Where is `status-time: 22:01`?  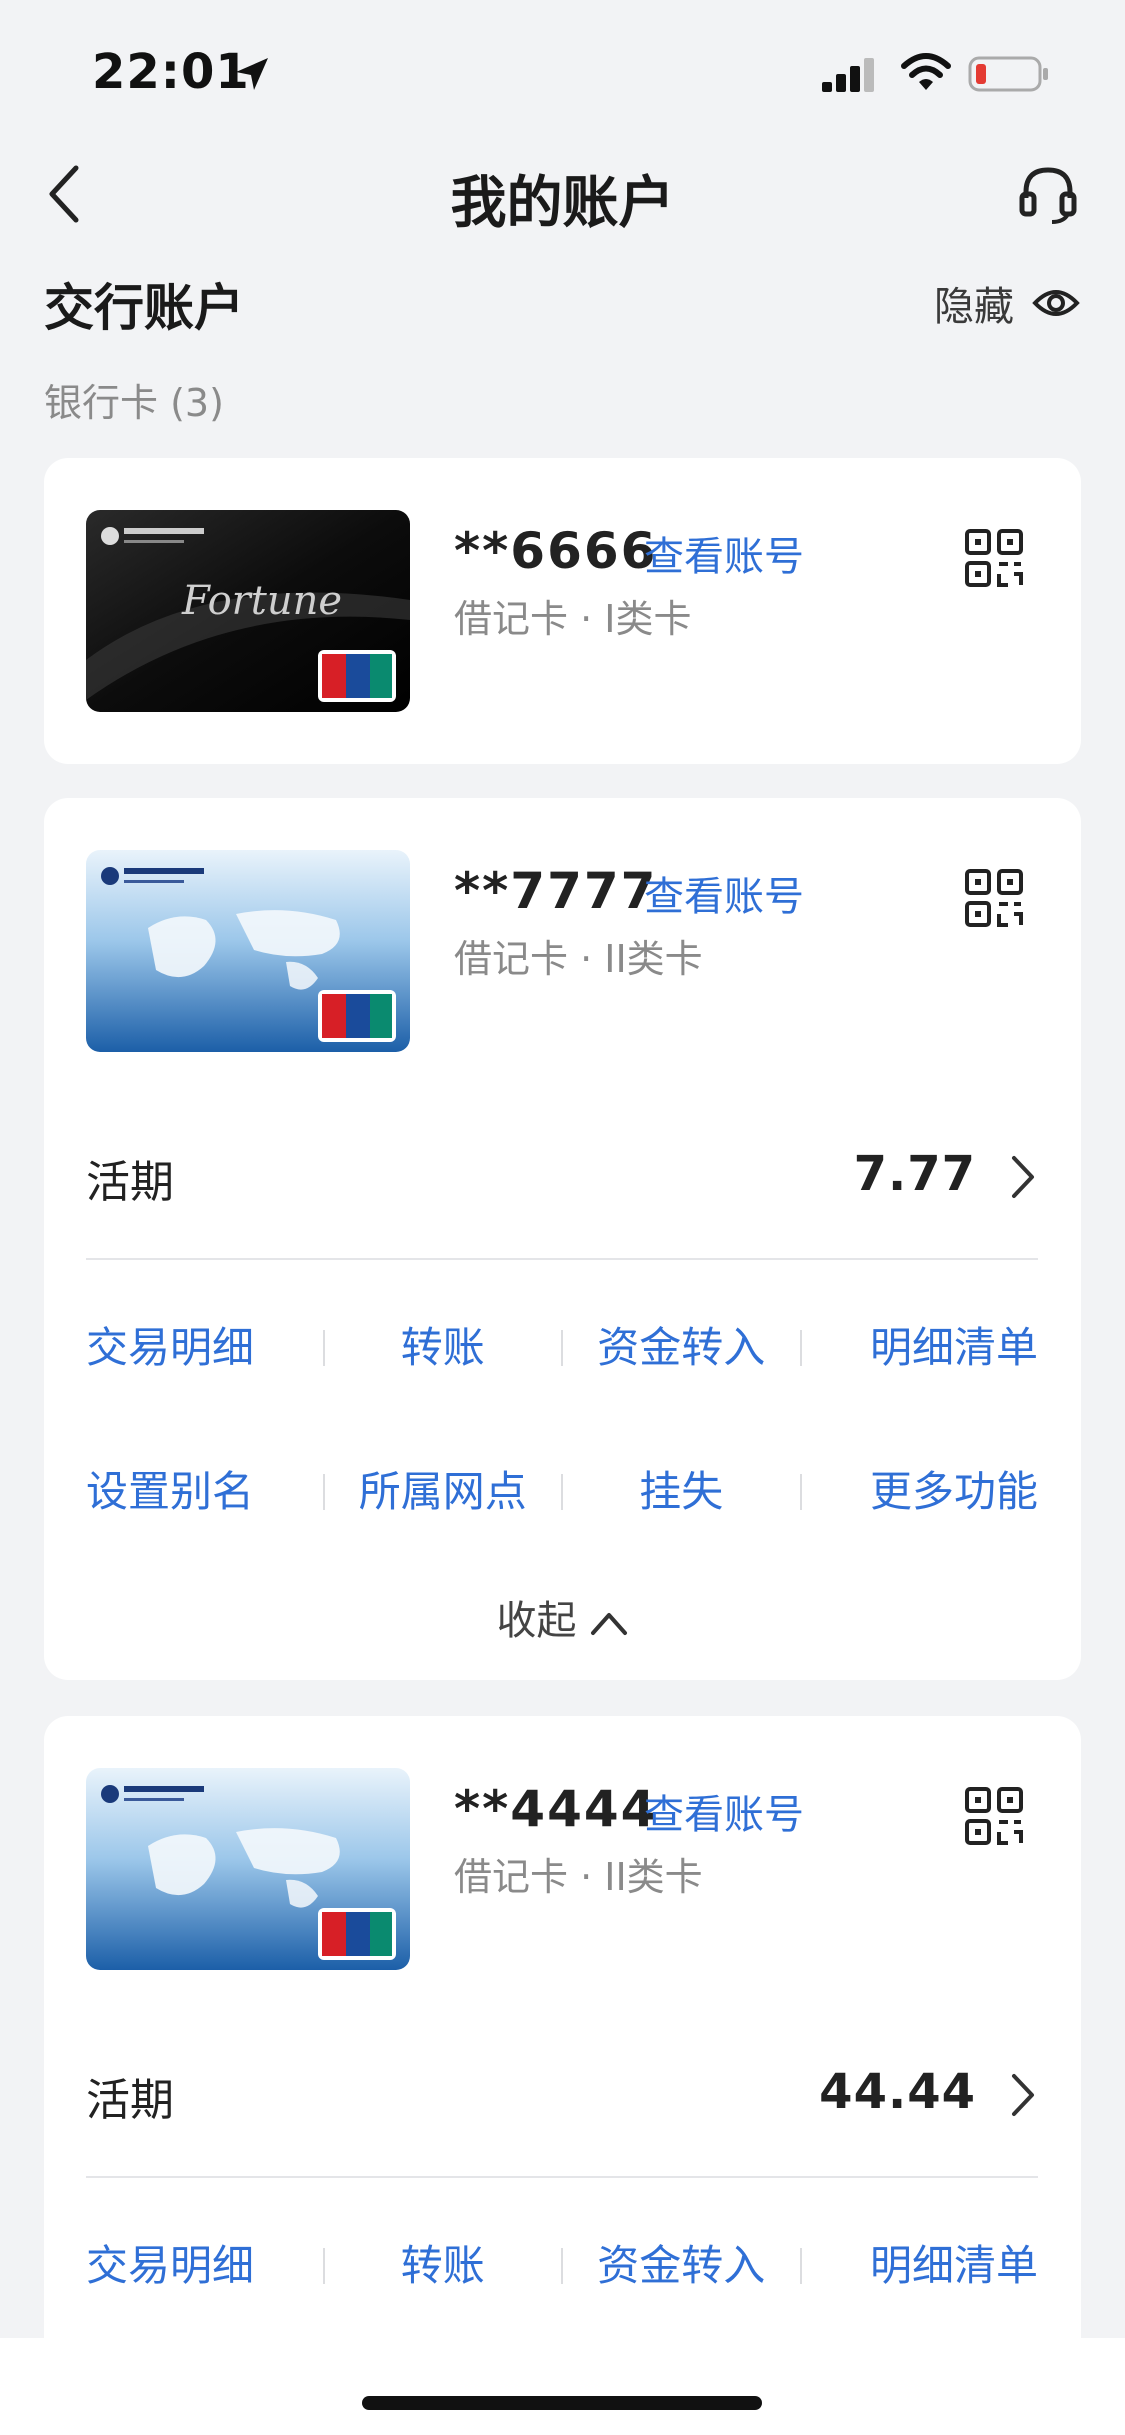 status-time: 22:01 is located at coordinates (171, 72).